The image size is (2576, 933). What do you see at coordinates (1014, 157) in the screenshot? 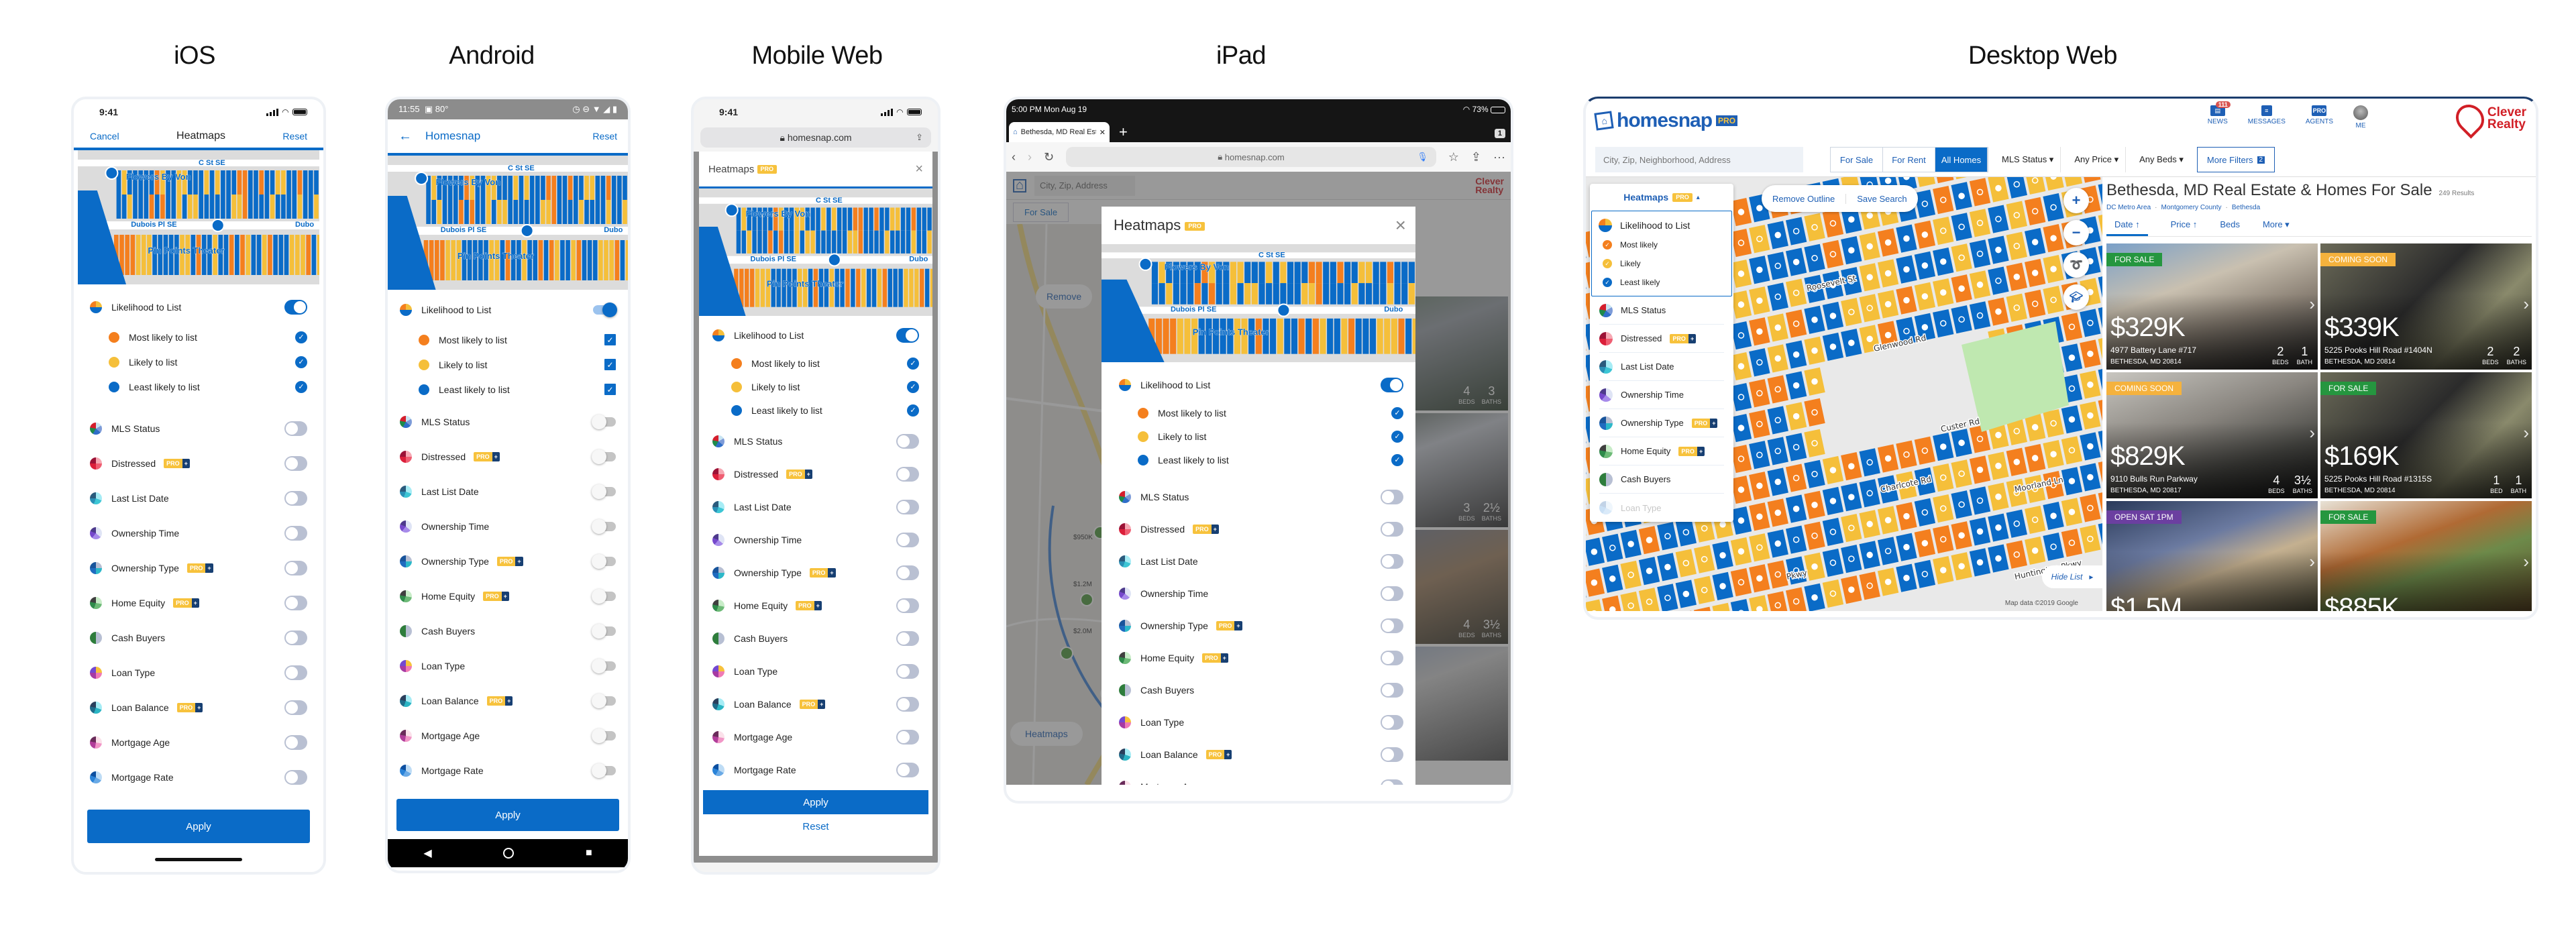
I see `back-icon: ‹` at bounding box center [1014, 157].